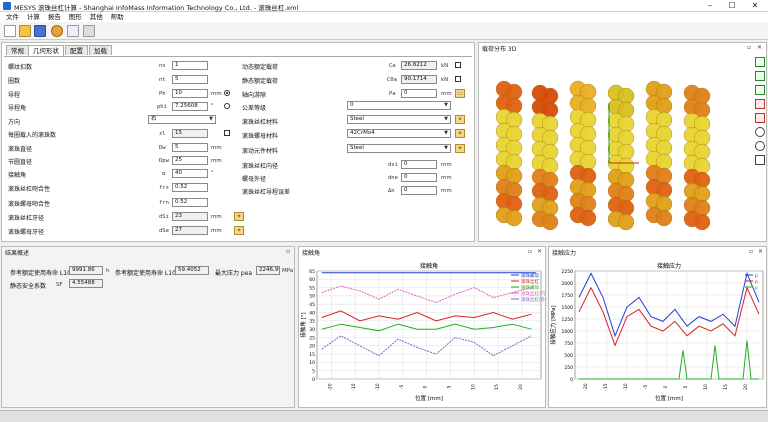 The width and height of the screenshot is (768, 422). What do you see at coordinates (419, 79) in the screenshot?
I see `static-load-field: 90.1714` at bounding box center [419, 79].